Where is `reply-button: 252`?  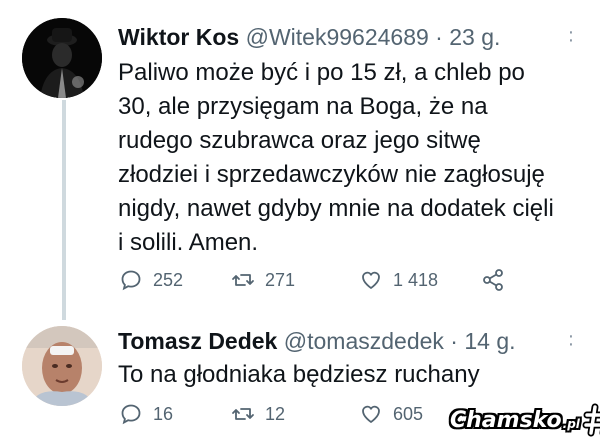 reply-button: 252 is located at coordinates (151, 280).